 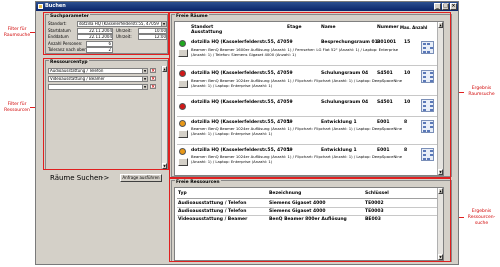 What do you see at coordinates (437, 6) in the screenshot?
I see `minimize-button: _` at bounding box center [437, 6].